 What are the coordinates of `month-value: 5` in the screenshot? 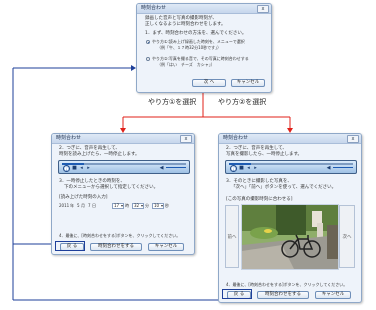 It's located at (78, 205).